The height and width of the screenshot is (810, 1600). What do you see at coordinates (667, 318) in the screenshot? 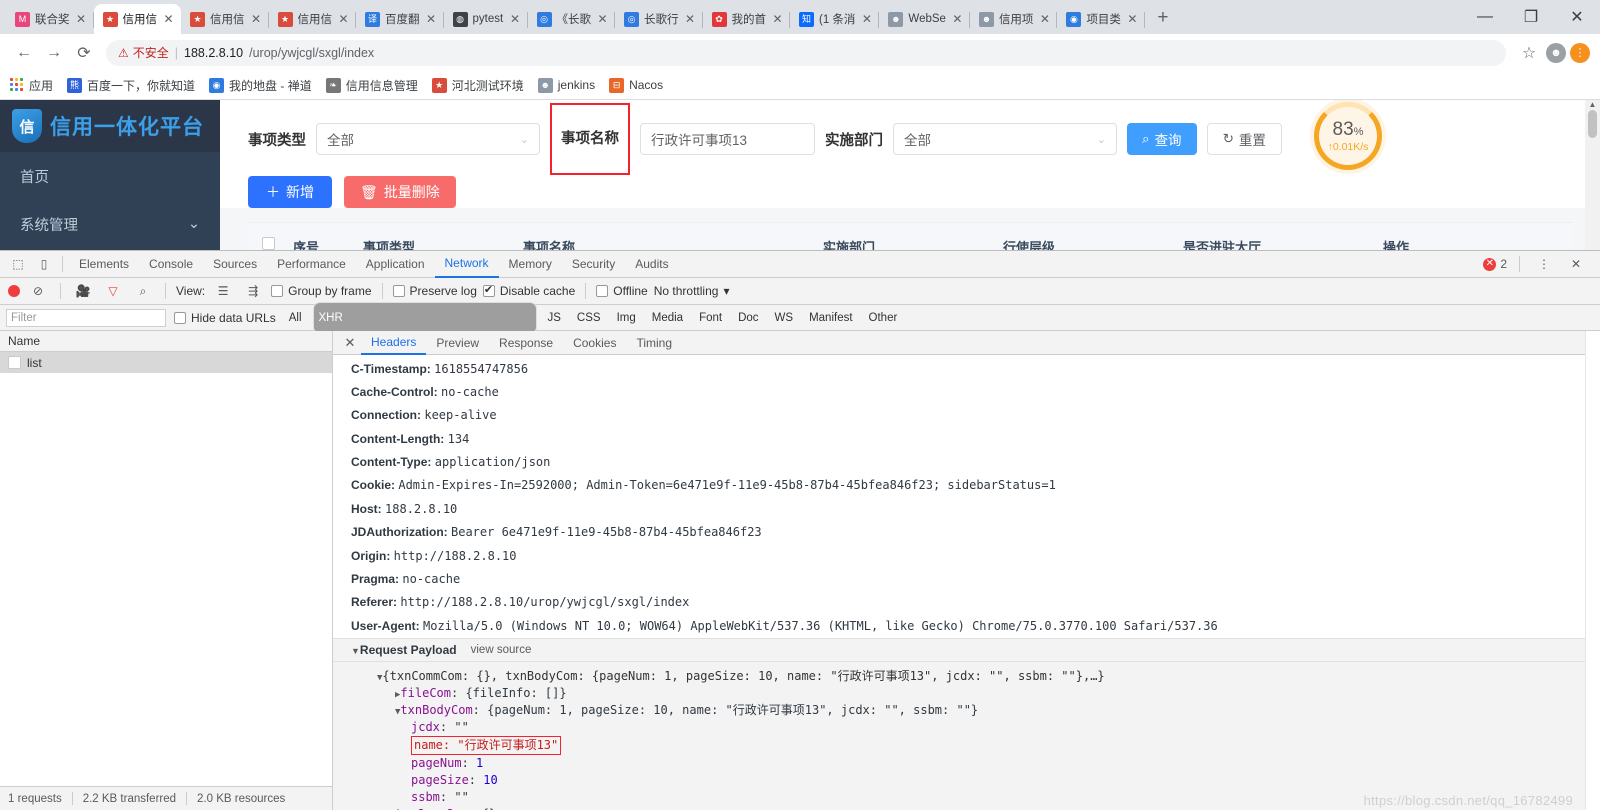
I see `filter-type-media: Media` at bounding box center [667, 318].